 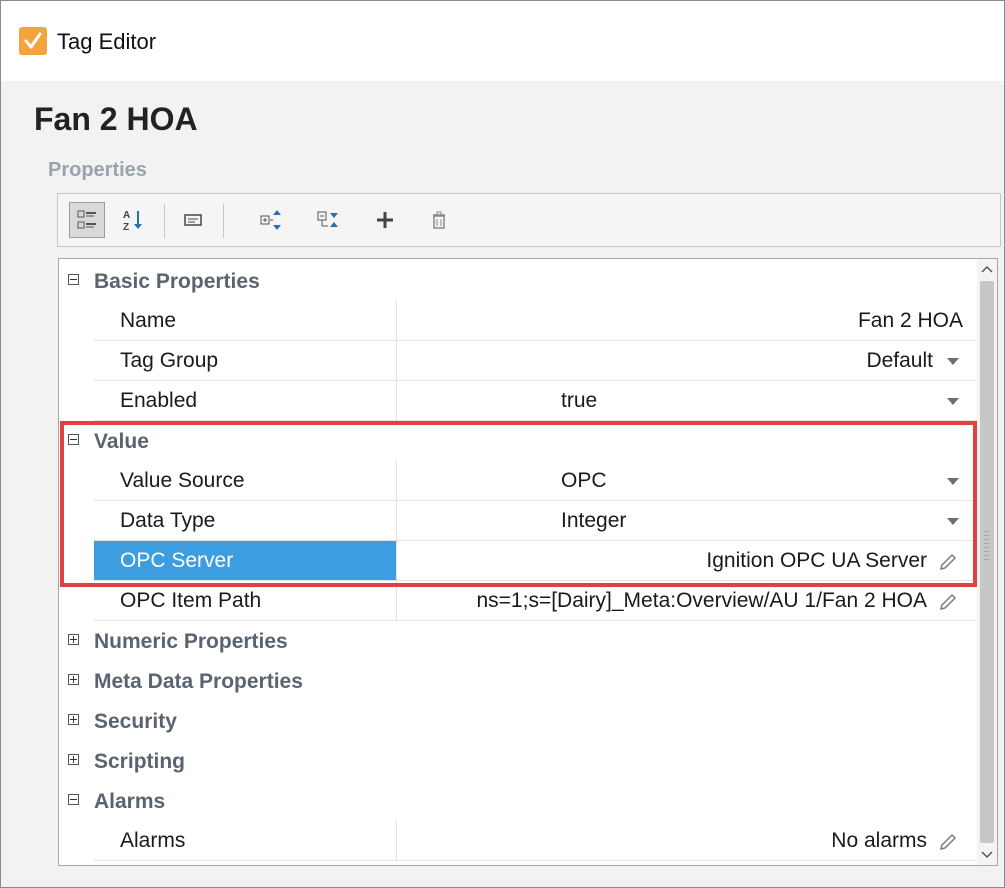 What do you see at coordinates (97, 170) in the screenshot?
I see `properties-section-label: Properties` at bounding box center [97, 170].